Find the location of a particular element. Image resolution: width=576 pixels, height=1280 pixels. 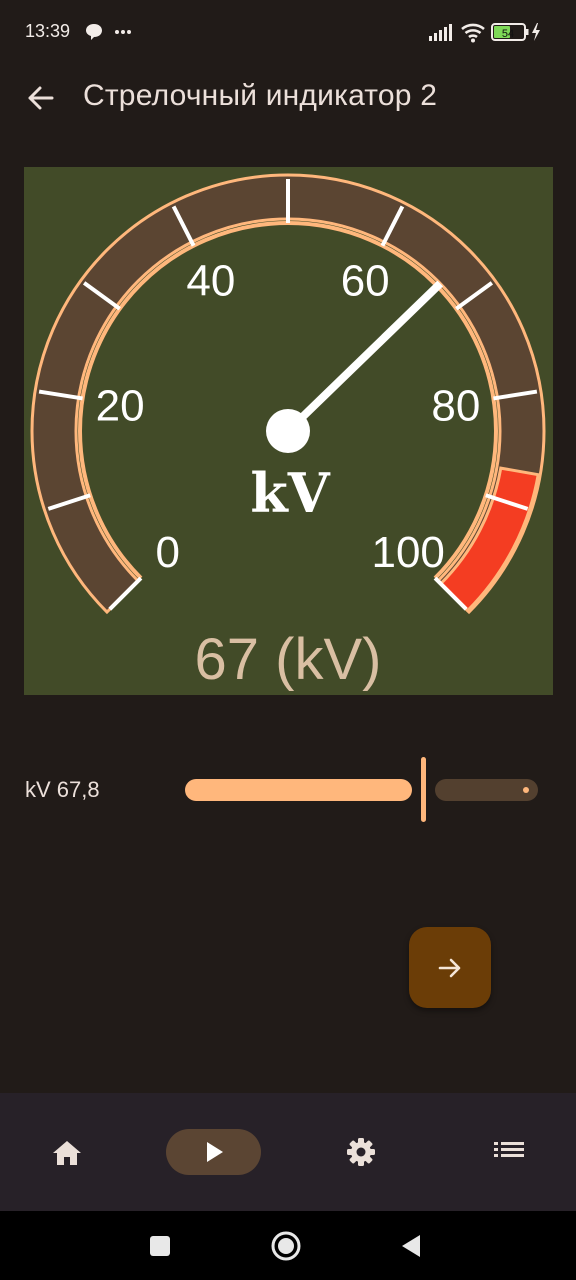

slider-stop-indicator is located at coordinates (526, 790).